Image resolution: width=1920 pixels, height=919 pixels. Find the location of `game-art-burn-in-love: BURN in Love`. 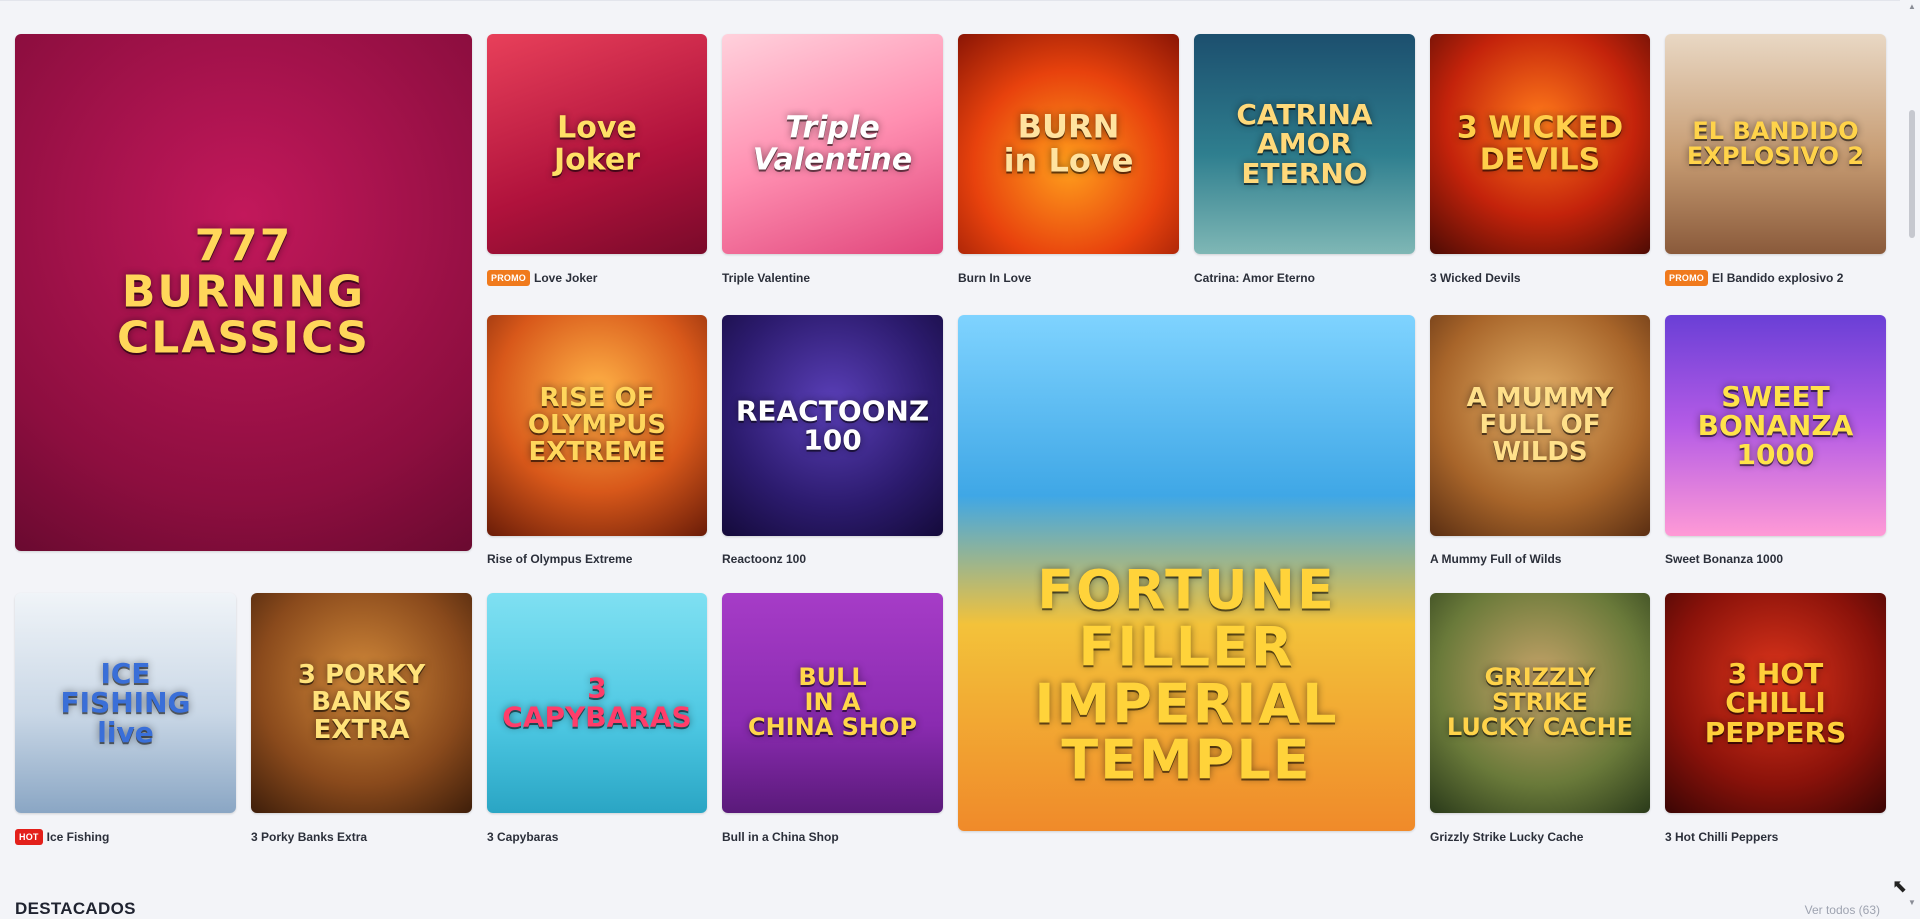

game-art-burn-in-love: BURN in Love is located at coordinates (1068, 143).